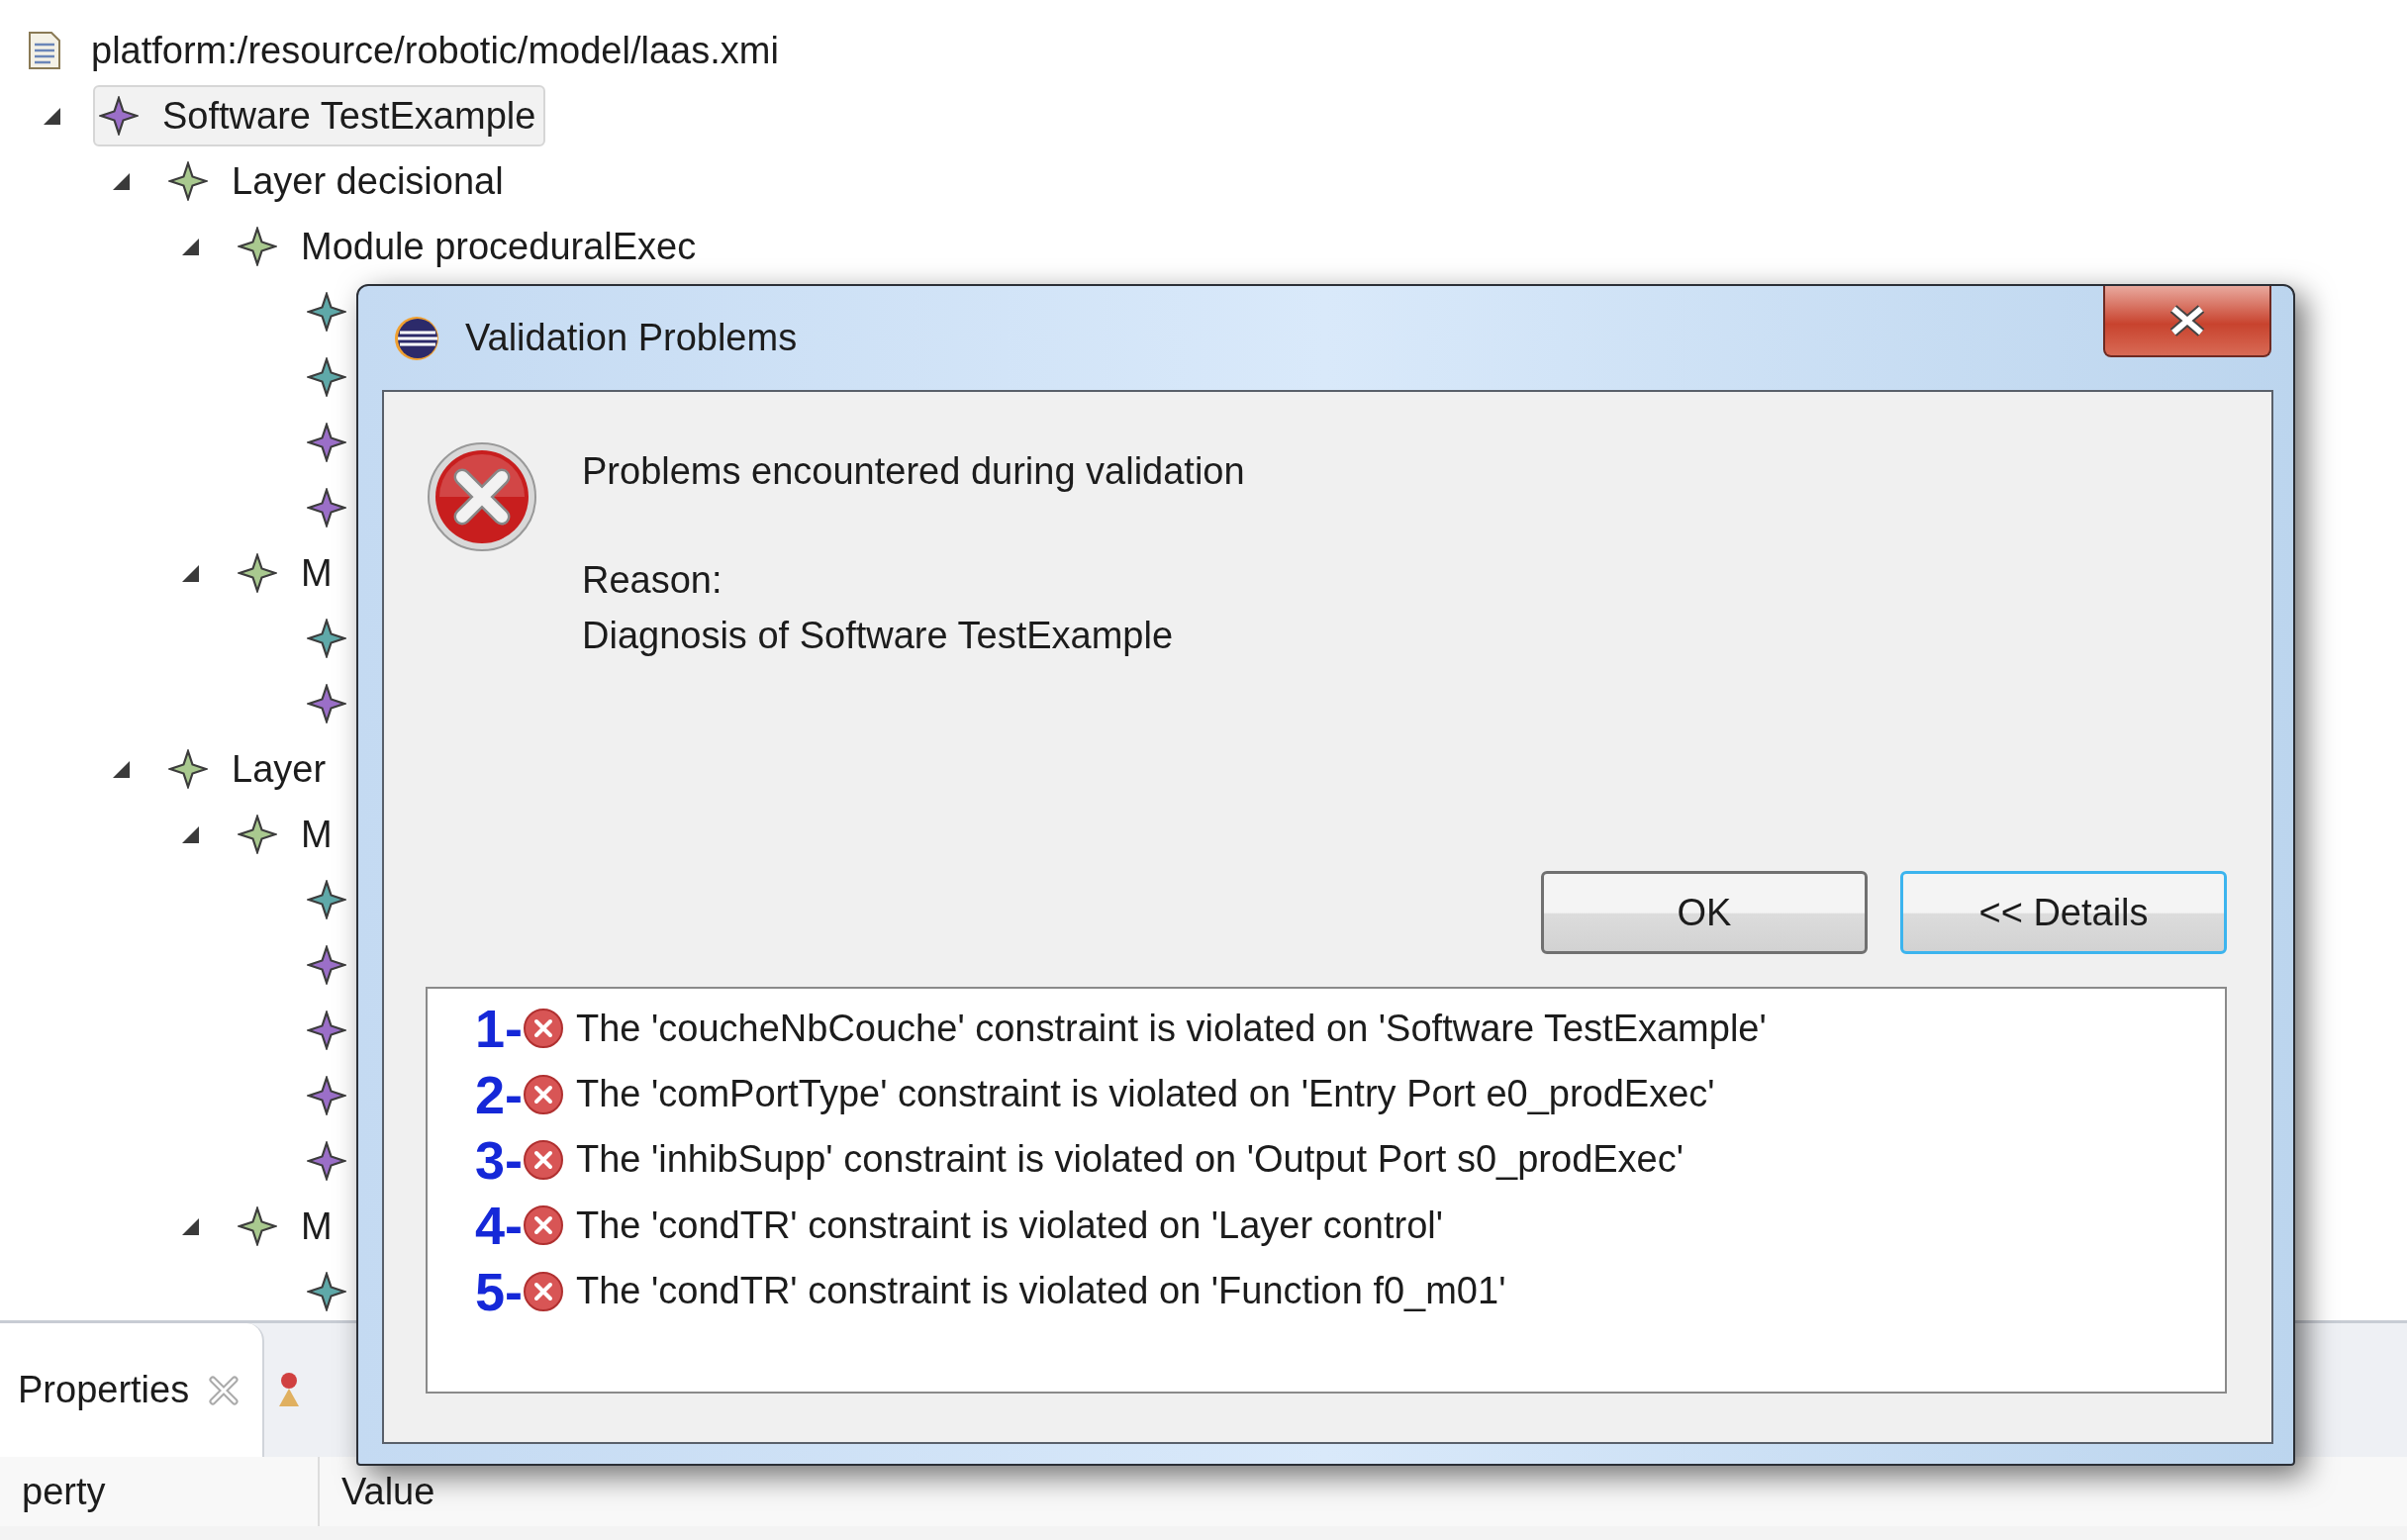 This screenshot has width=2407, height=1540. I want to click on message-text: Problems encountered during validation, so click(913, 472).